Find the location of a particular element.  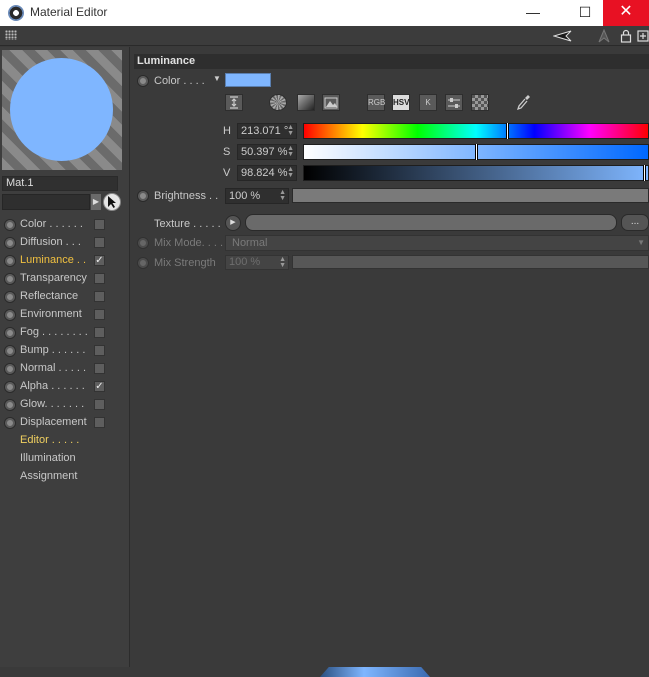

channel-label: Displacement is located at coordinates (53, 422).